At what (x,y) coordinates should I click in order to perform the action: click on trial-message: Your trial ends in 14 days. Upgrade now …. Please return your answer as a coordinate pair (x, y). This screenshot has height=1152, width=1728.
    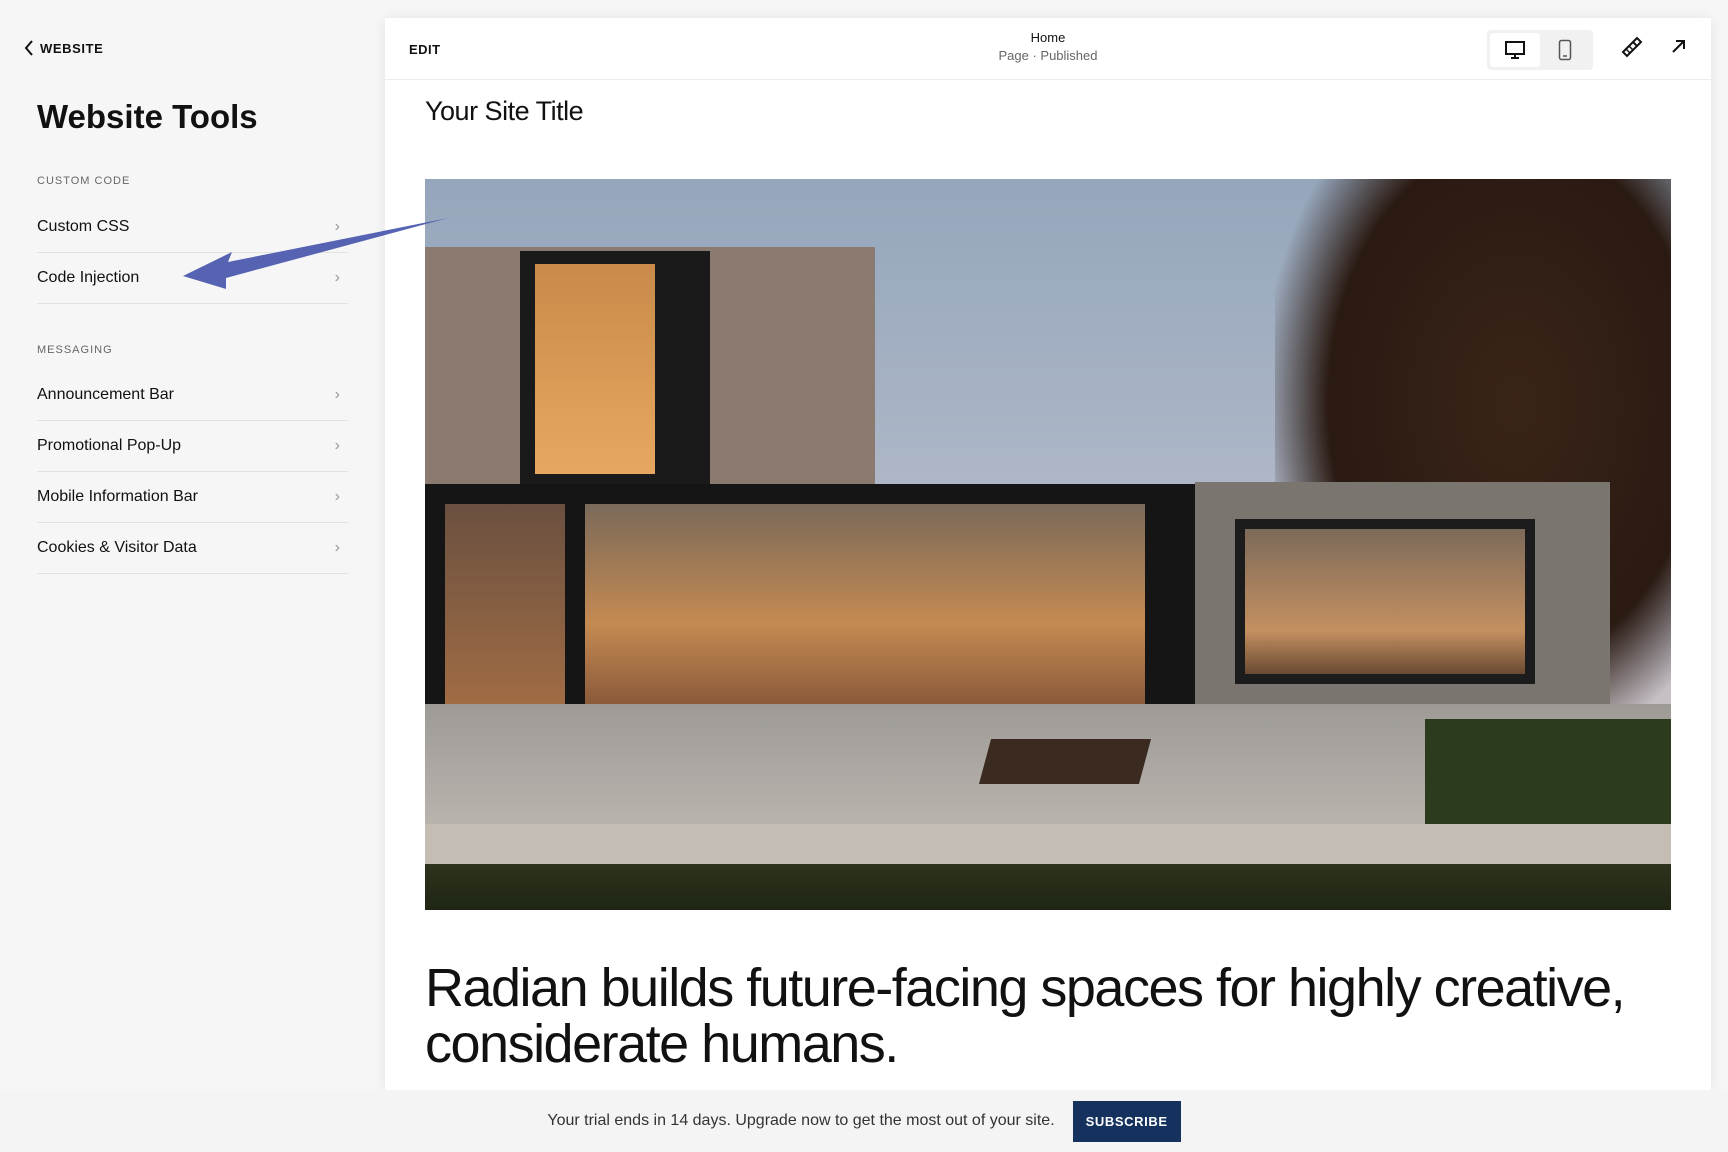
    Looking at the image, I should click on (801, 1120).